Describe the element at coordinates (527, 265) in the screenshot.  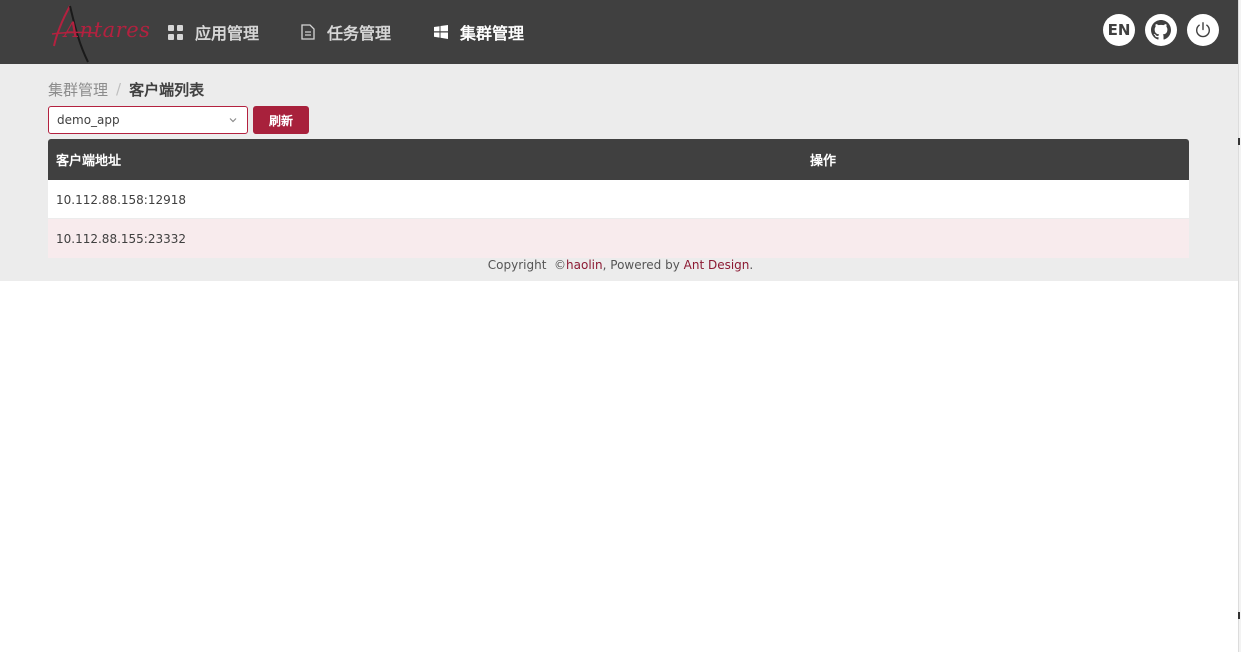
I see `footer-copyright: Copyright ©` at that location.